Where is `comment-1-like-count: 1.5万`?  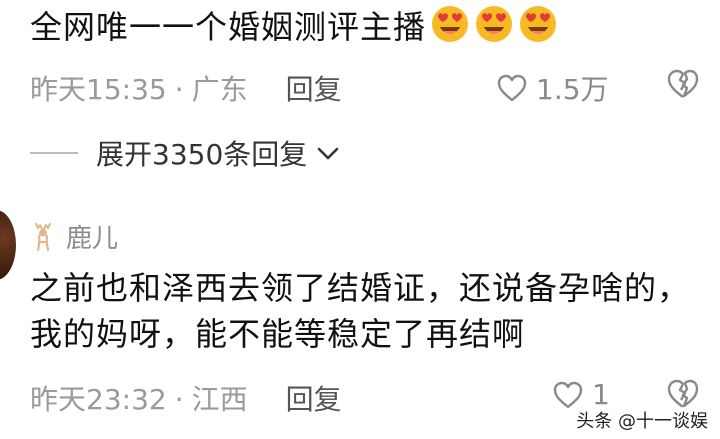
comment-1-like-count: 1.5万 is located at coordinates (572, 89).